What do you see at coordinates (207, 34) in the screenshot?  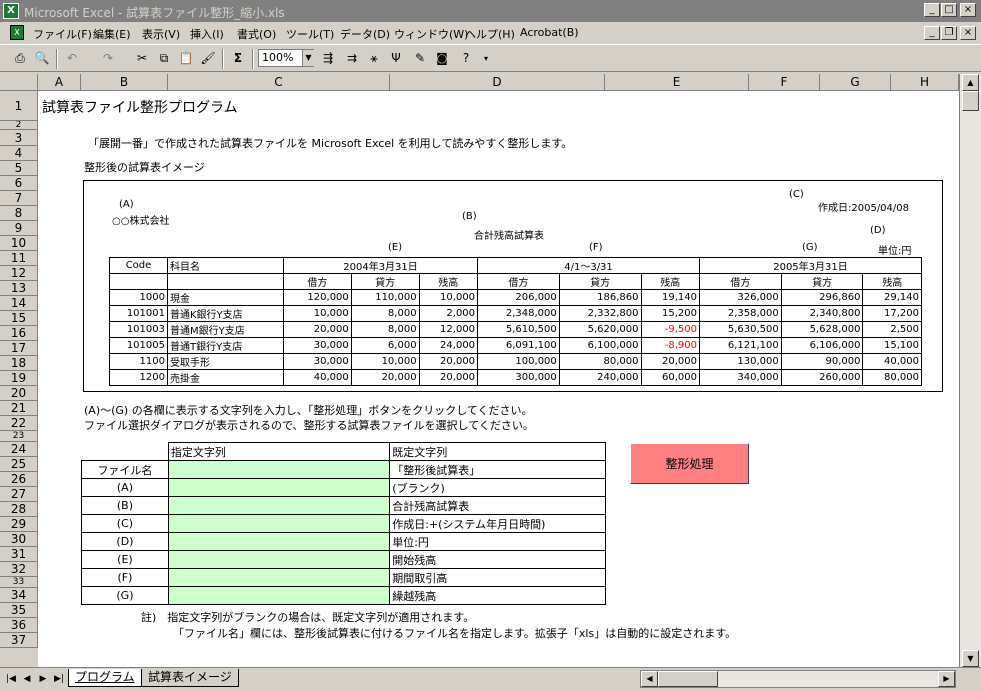 I see `menu-insert: 挿入(I)` at bounding box center [207, 34].